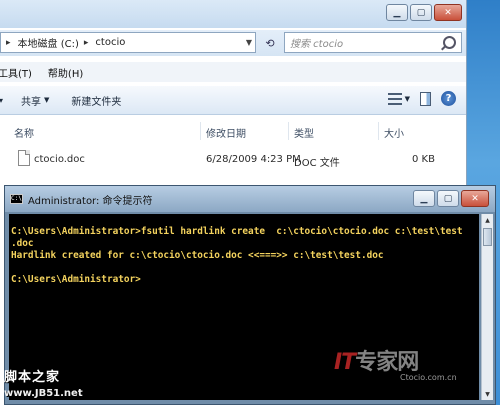 This screenshot has height=405, width=500. Describe the element at coordinates (59, 159) in the screenshot. I see `file-name: ctocio.doc` at that location.